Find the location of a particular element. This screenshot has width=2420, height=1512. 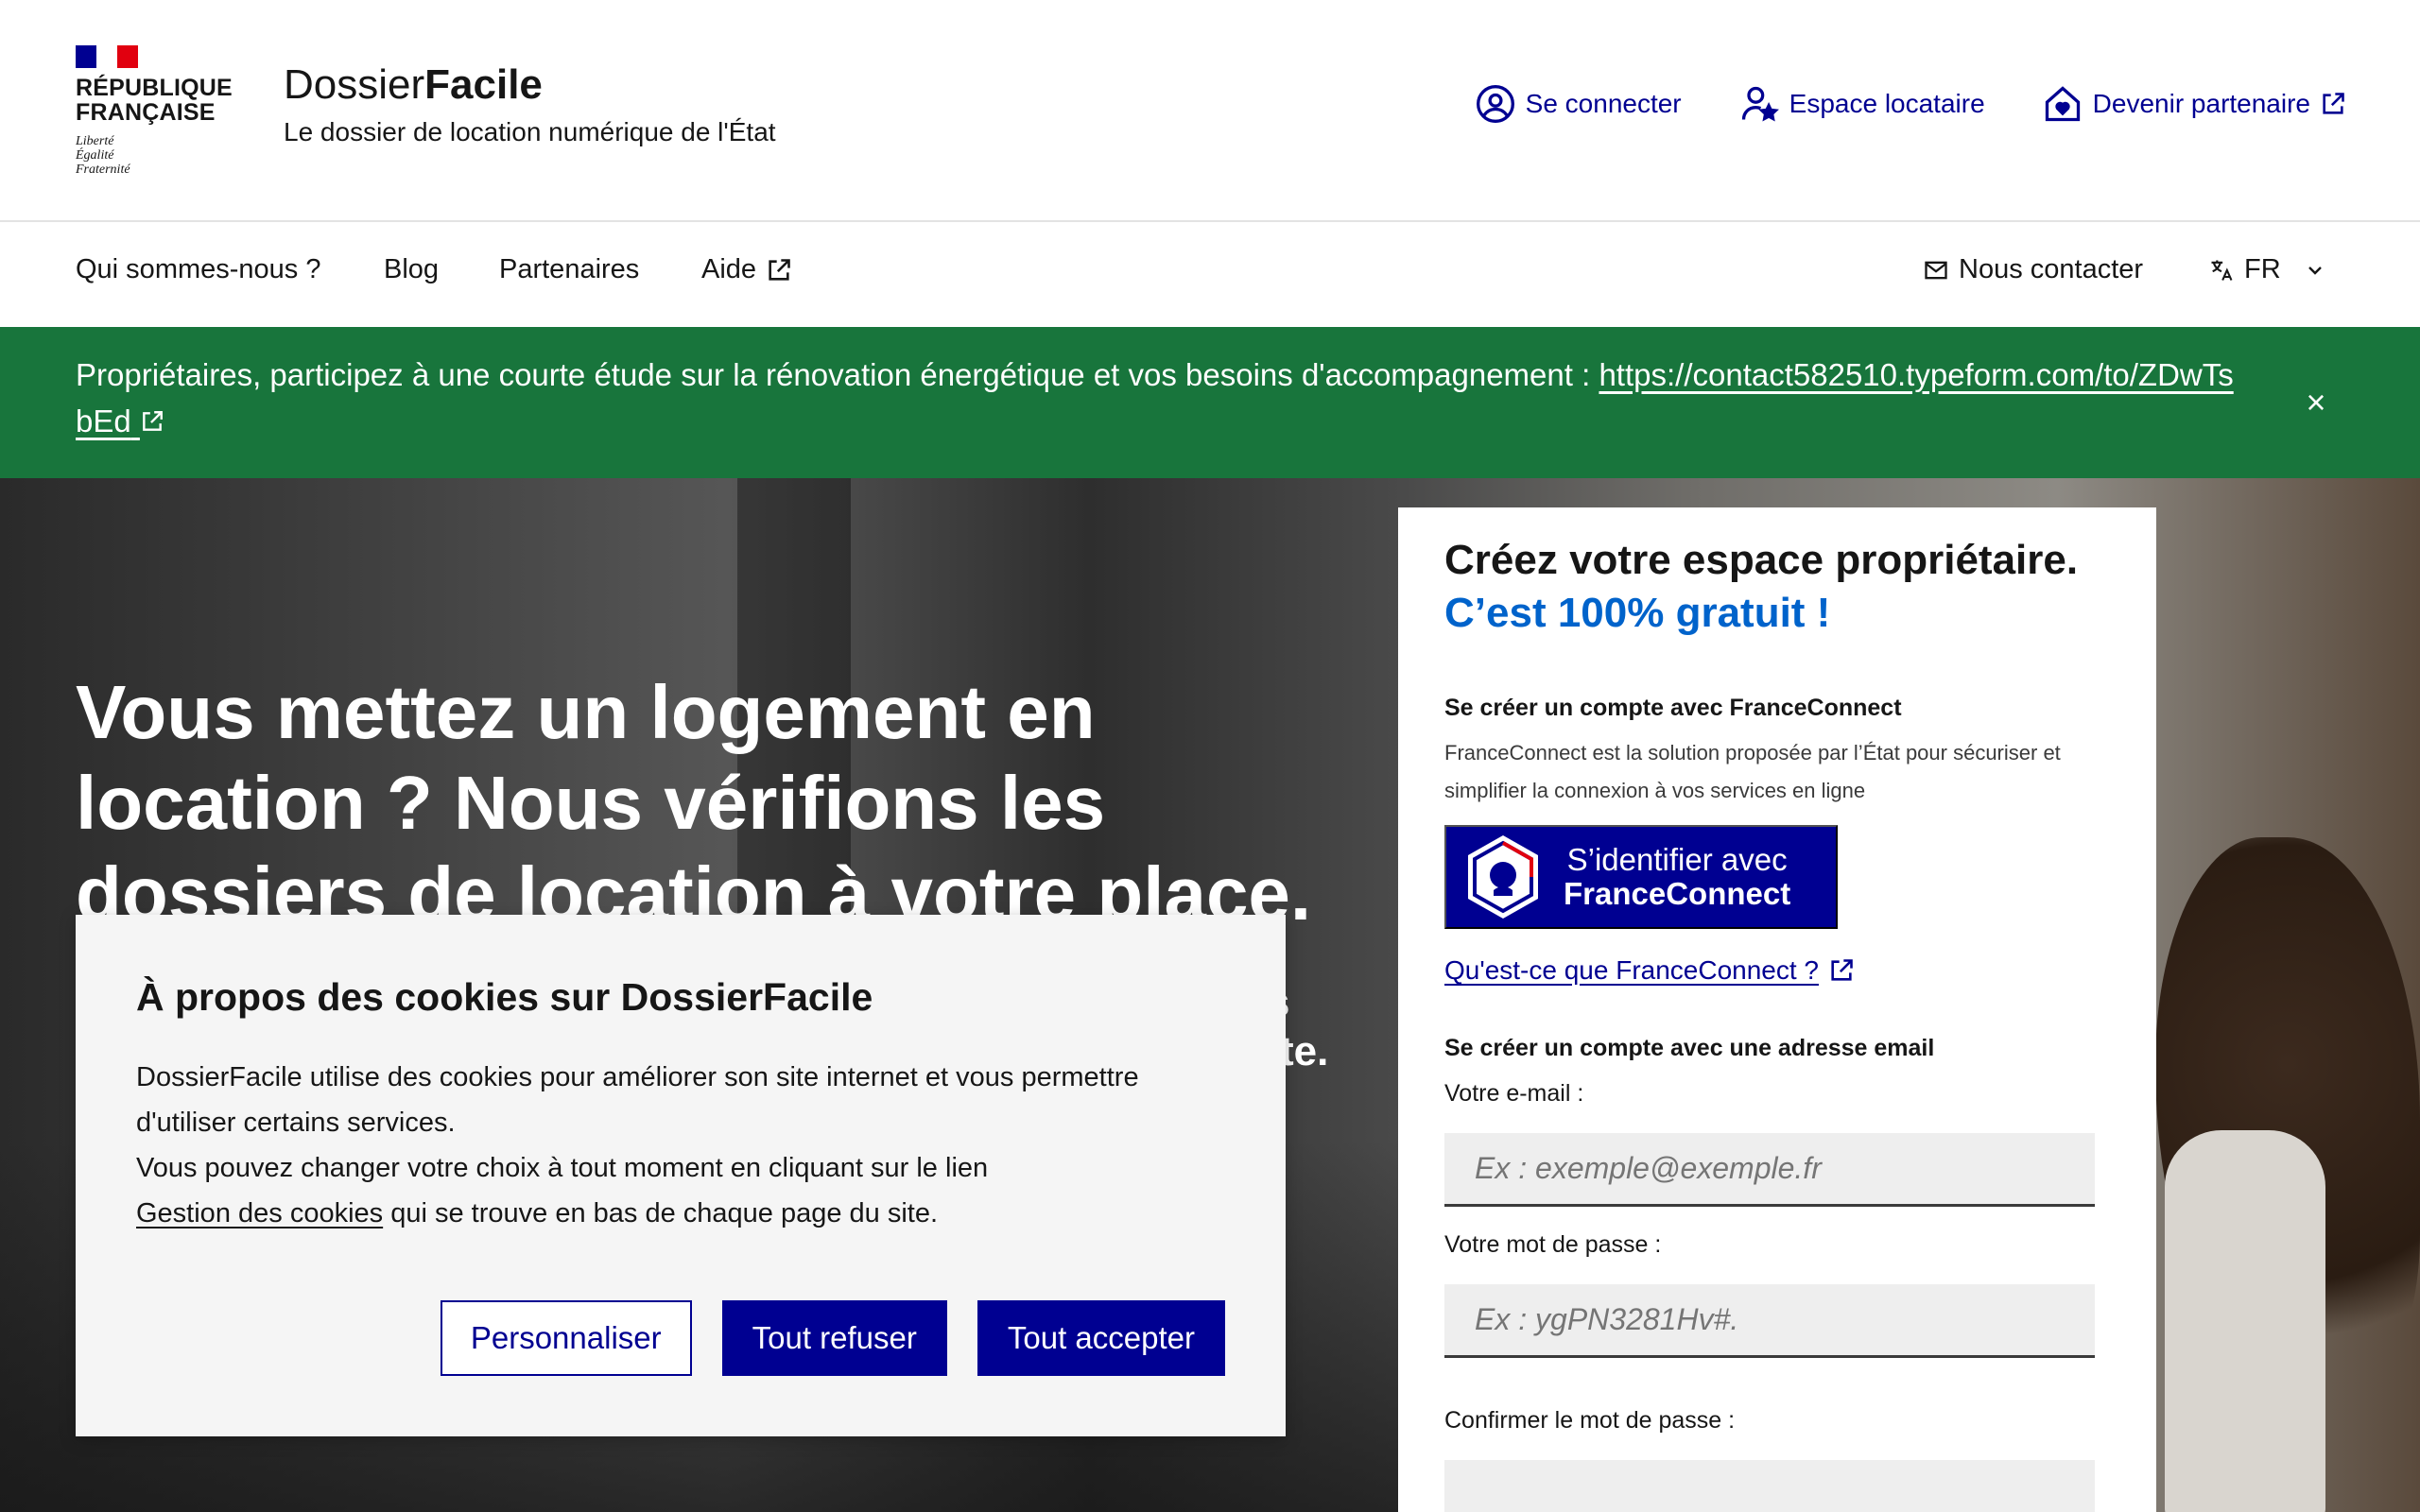

motto-fraternite: Fraternité is located at coordinates (103, 170).